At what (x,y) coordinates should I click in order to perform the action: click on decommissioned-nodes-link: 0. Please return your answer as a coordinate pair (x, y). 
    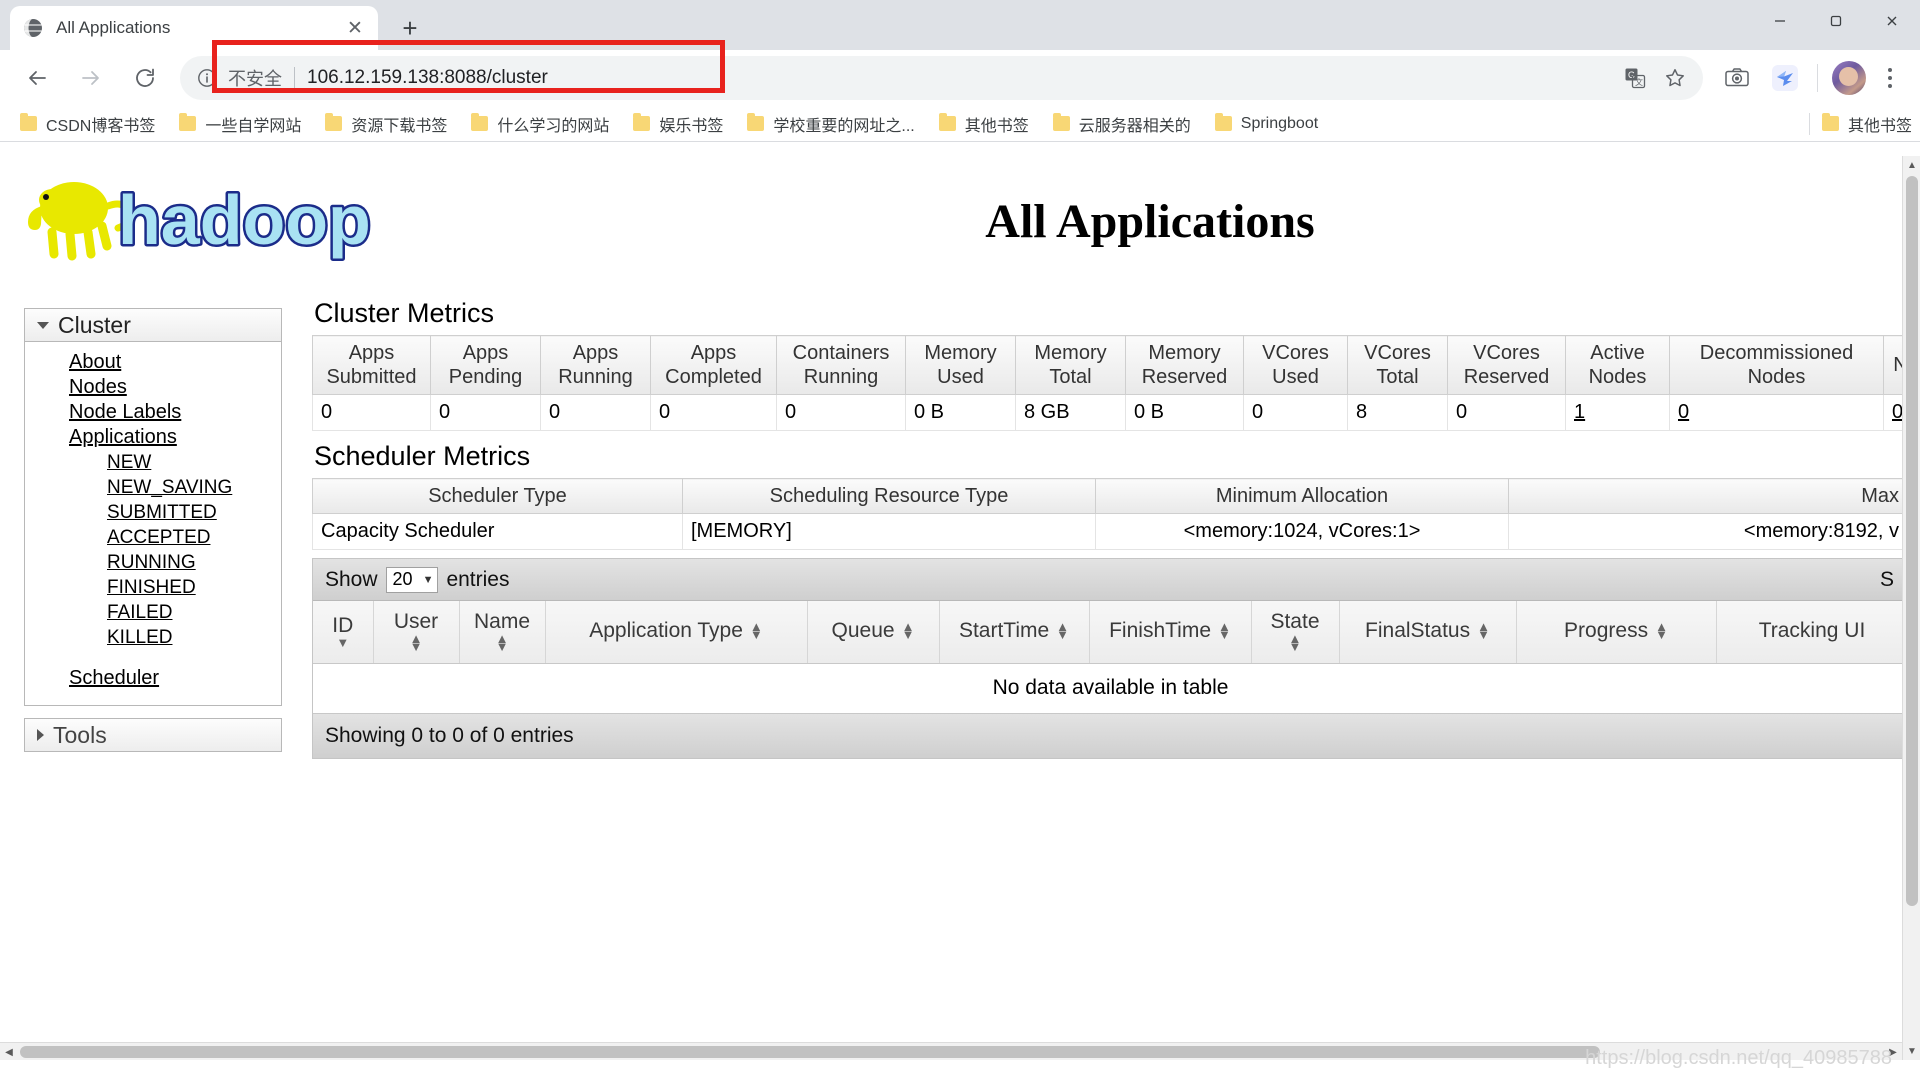
    Looking at the image, I should click on (1683, 412).